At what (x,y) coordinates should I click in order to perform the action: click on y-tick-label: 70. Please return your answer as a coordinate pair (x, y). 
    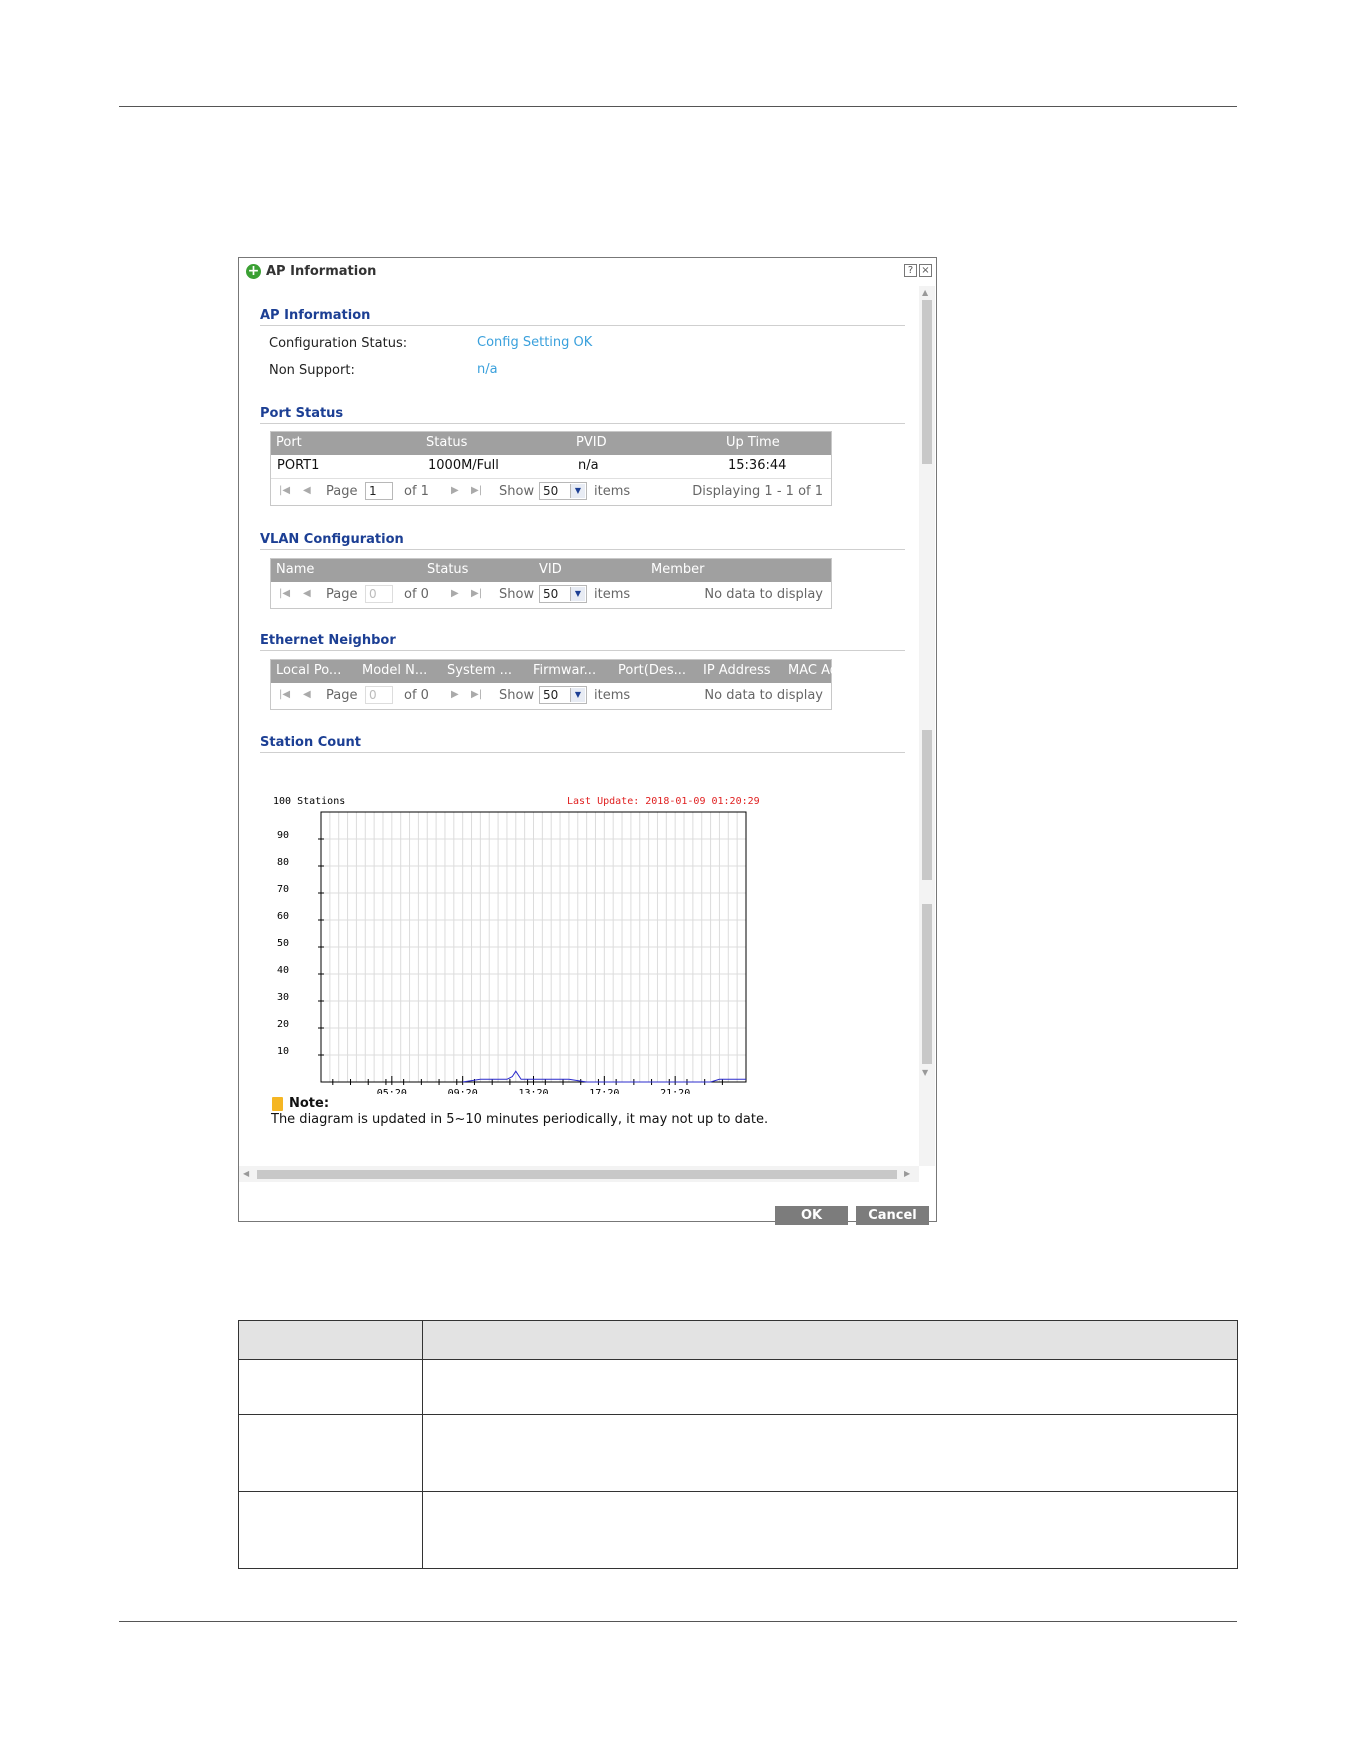
    Looking at the image, I should click on (283, 889).